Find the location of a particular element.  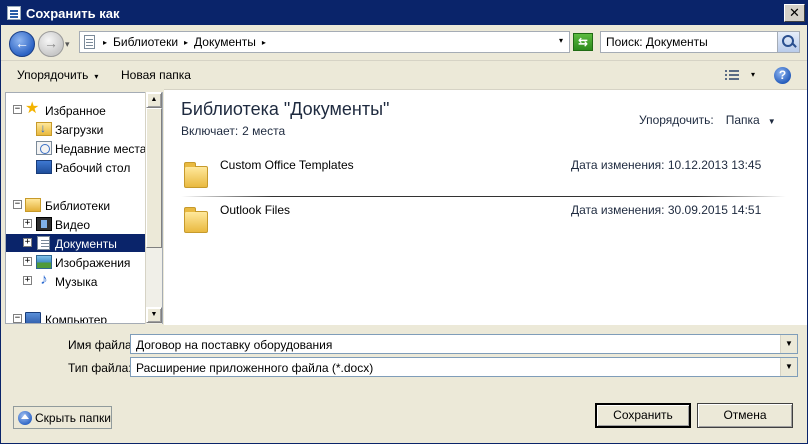

library-title: Библиотека "Документы" is located at coordinates (285, 109).